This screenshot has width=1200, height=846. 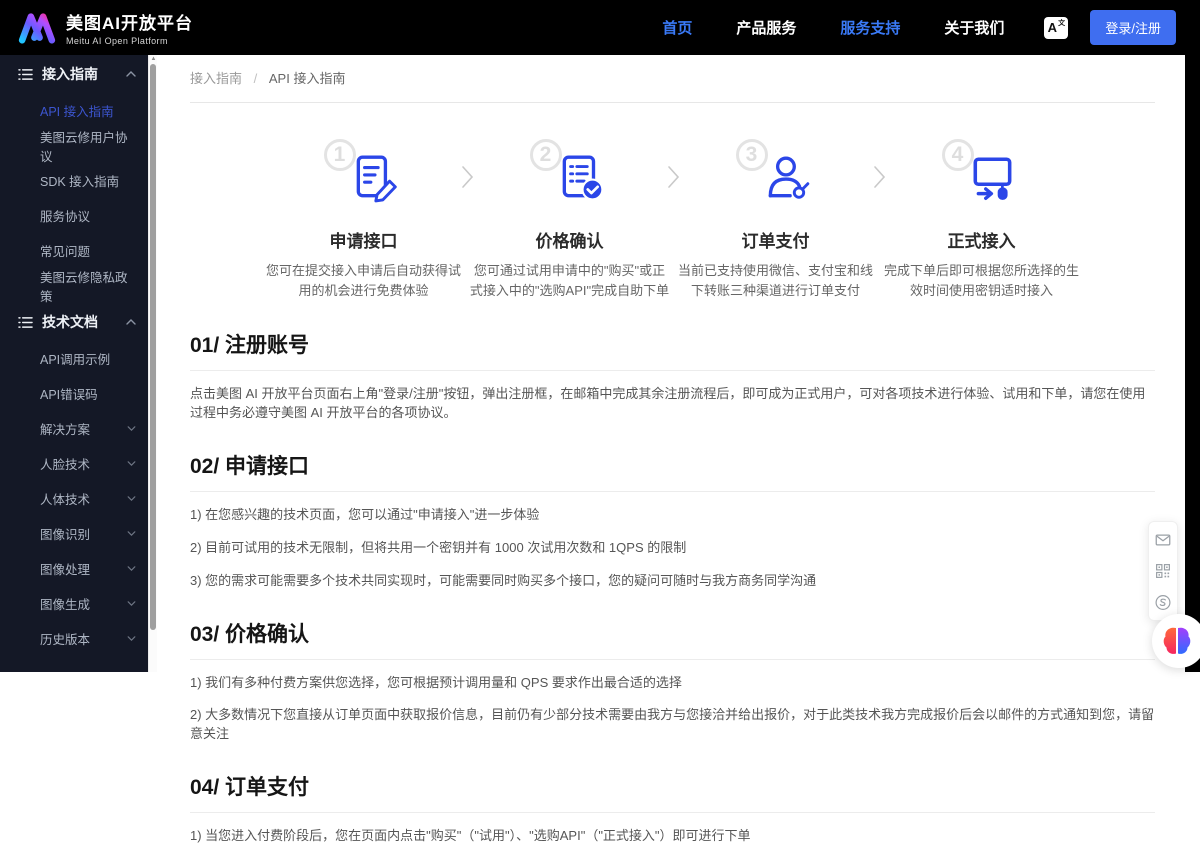 I want to click on step-description: 完成下单后即可根据您所选择的生效时间使用密钥适时接入, so click(x=982, y=281).